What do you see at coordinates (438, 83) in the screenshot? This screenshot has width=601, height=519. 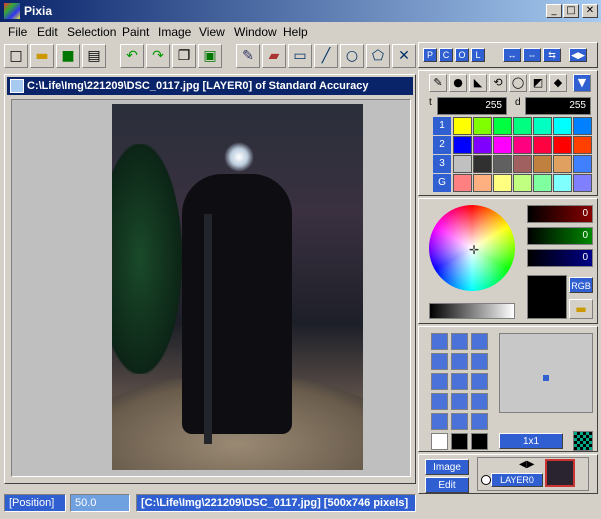 I see `pen-tool-icon: ✎` at bounding box center [438, 83].